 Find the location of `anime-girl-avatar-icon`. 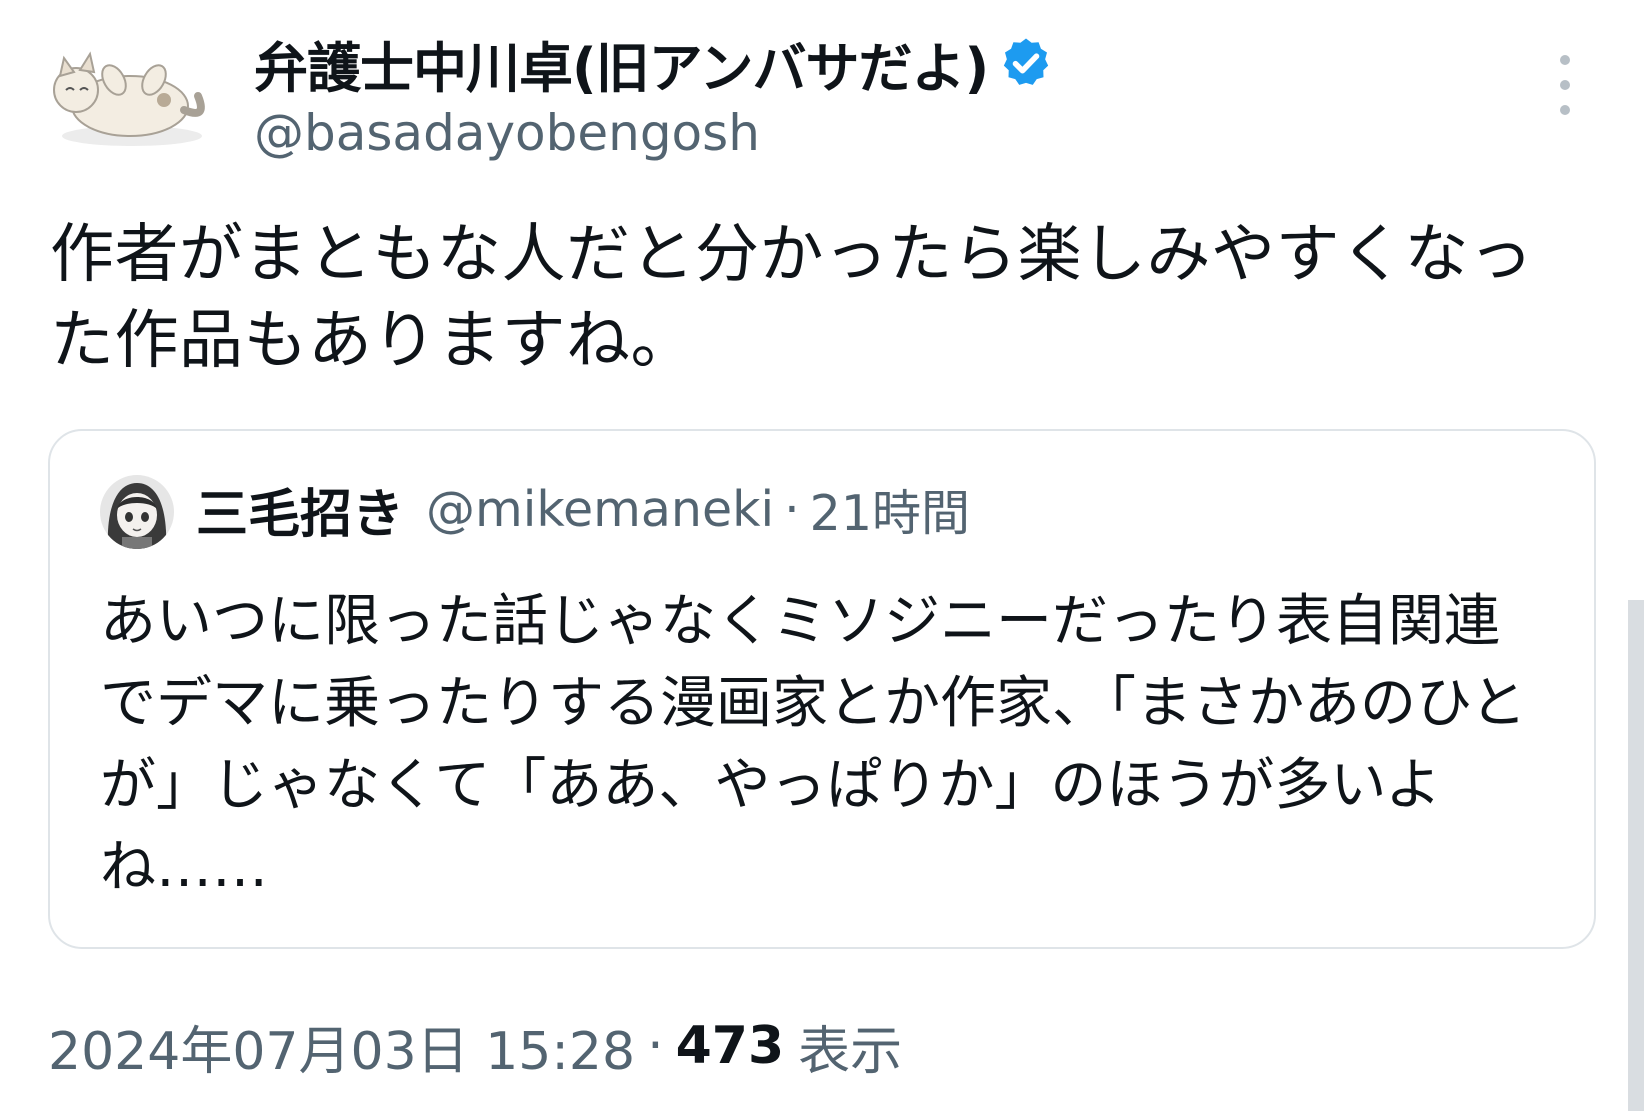

anime-girl-avatar-icon is located at coordinates (137, 512).